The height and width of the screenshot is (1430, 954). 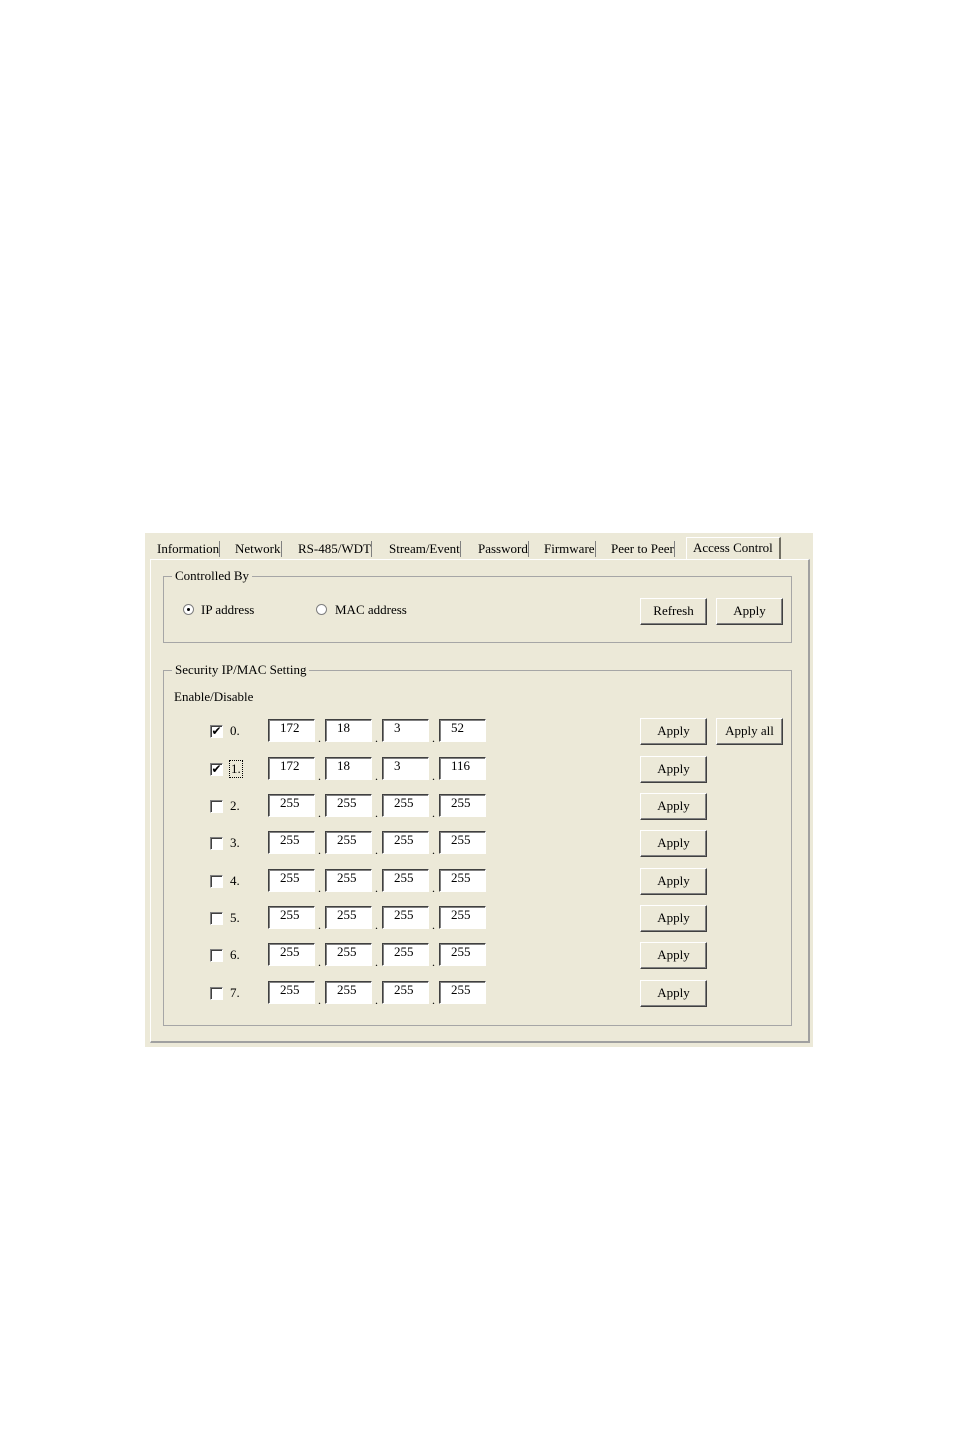 I want to click on mac-address-label: MAC address, so click(x=371, y=610).